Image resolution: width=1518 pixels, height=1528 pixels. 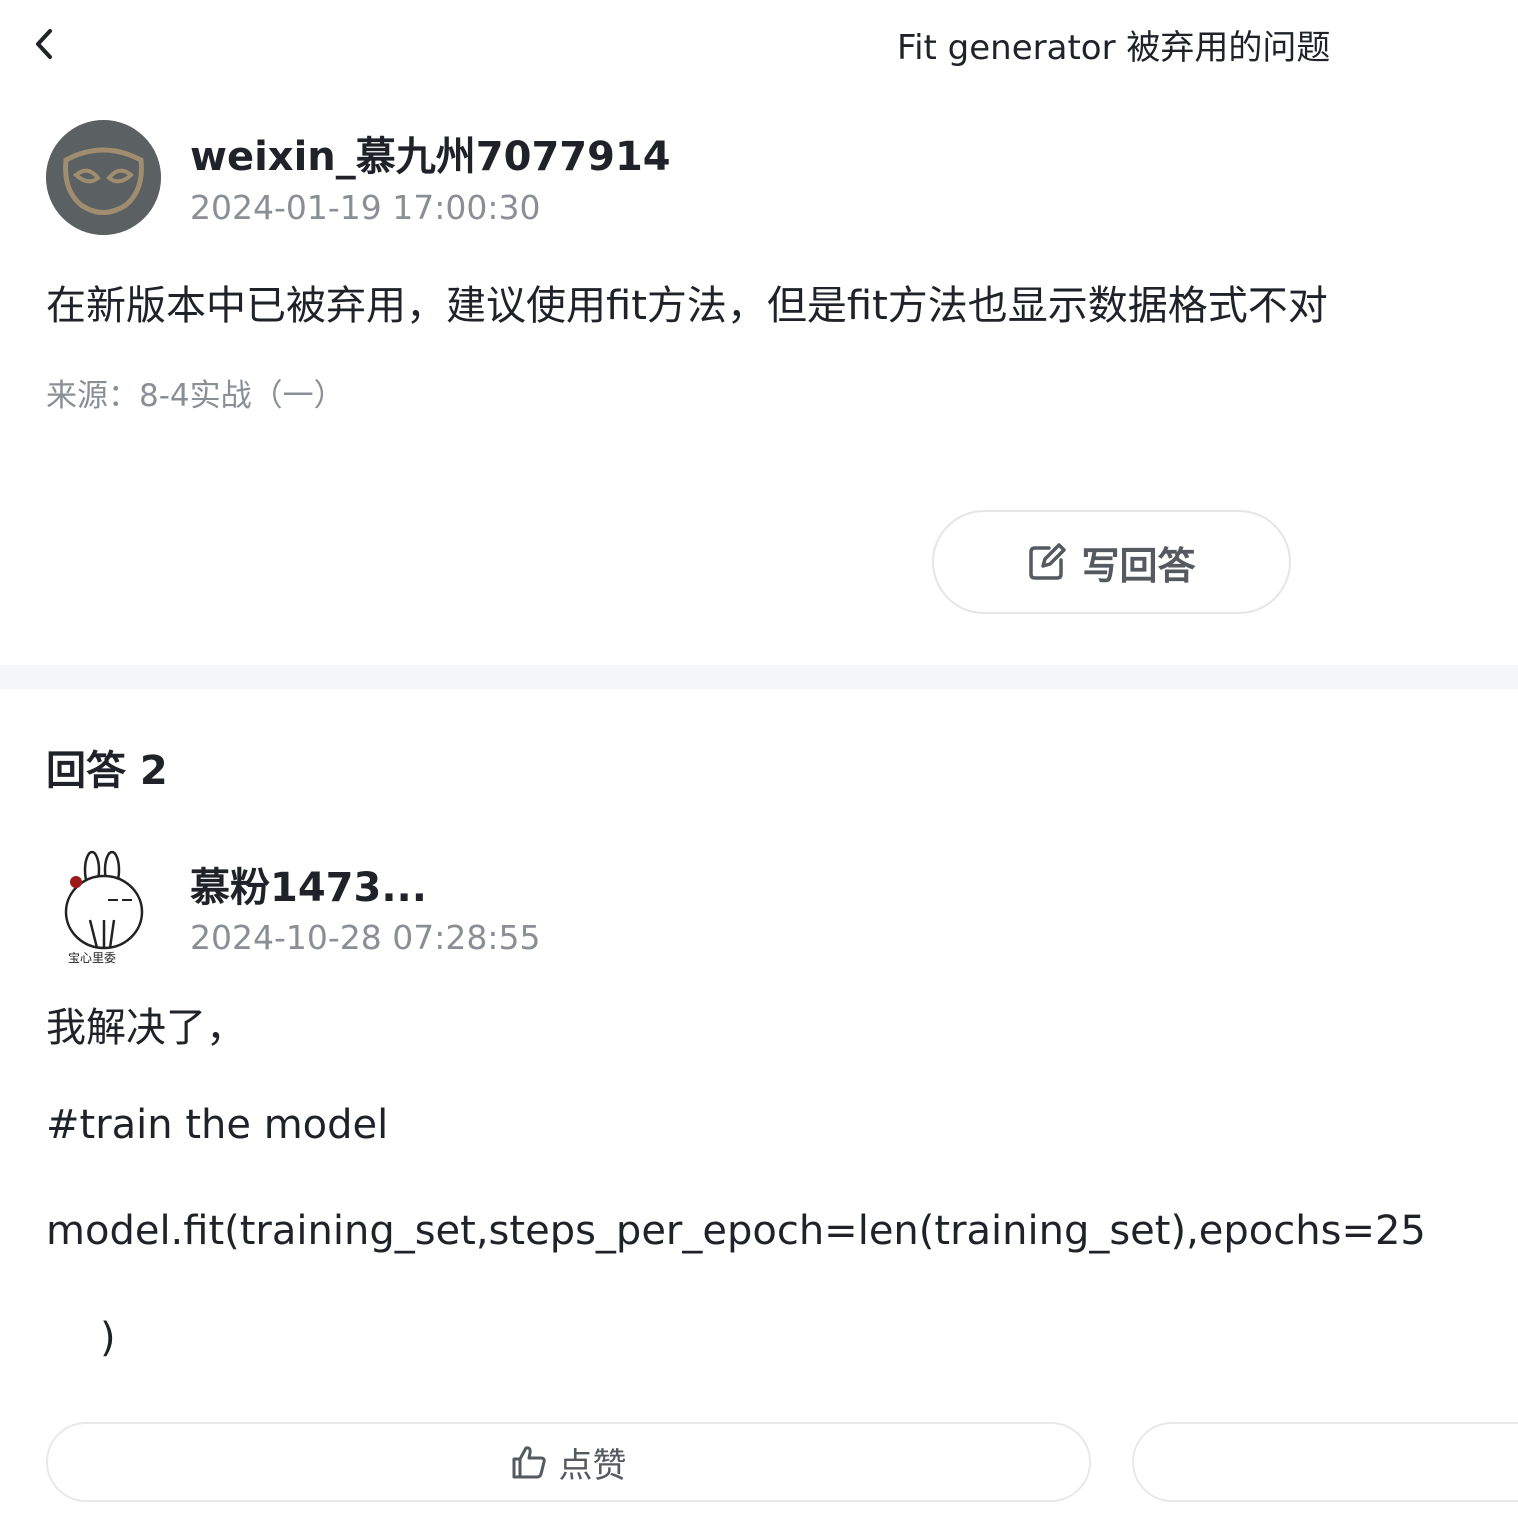 I want to click on answers-heading: 回答 2, so click(x=107, y=771).